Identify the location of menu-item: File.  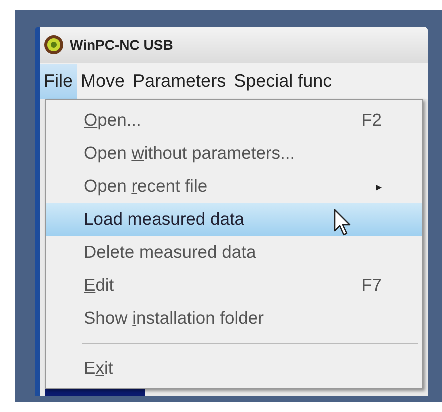
(59, 81).